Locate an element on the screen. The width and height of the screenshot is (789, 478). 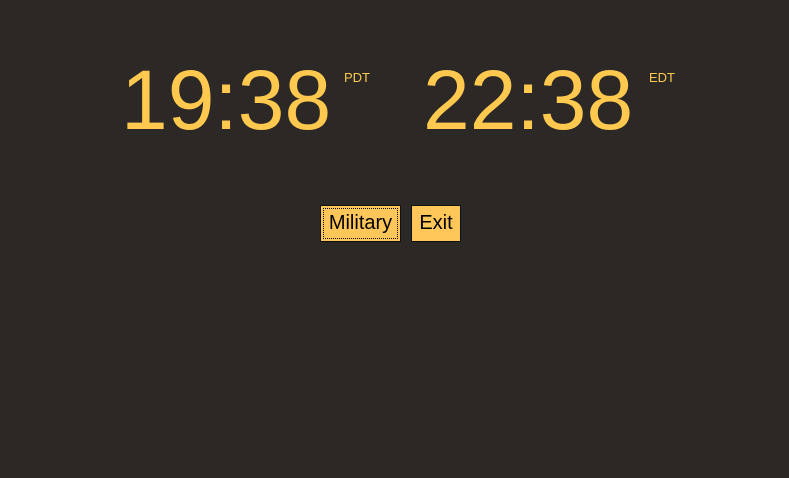
timezone-label-pdt: PDT is located at coordinates (357, 77).